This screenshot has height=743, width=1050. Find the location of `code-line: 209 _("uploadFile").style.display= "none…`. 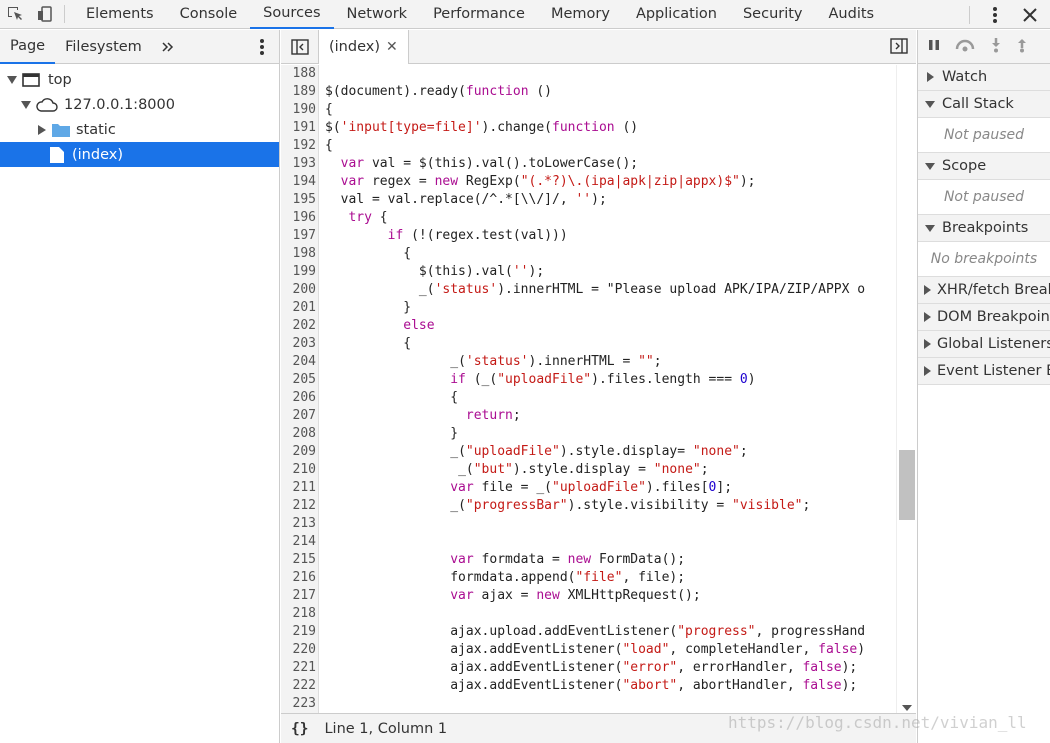

code-line: 209 _("uploadFile").style.display= "none… is located at coordinates (588, 452).